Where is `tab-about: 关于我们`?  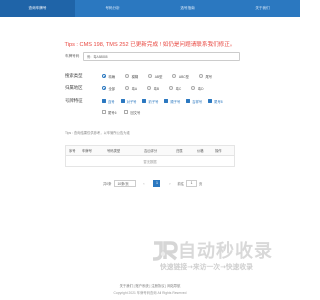 tab-about: 关于我们 is located at coordinates (262, 8).